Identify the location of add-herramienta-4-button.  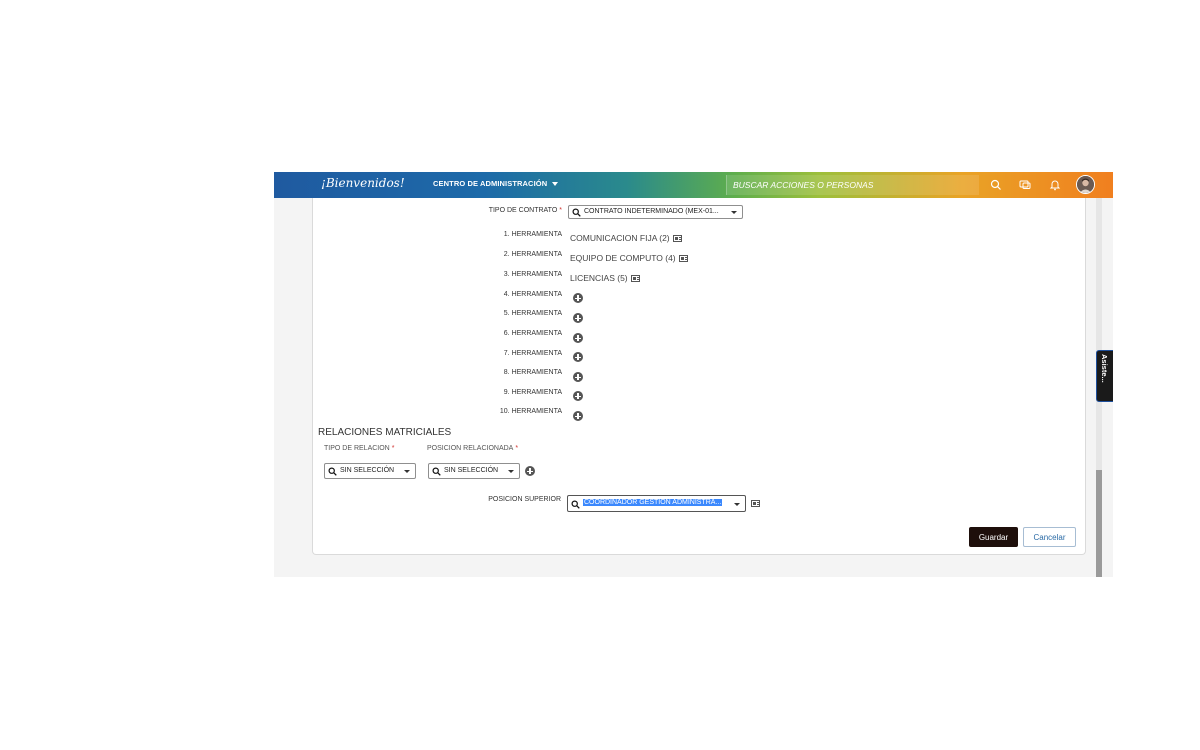
(578, 298).